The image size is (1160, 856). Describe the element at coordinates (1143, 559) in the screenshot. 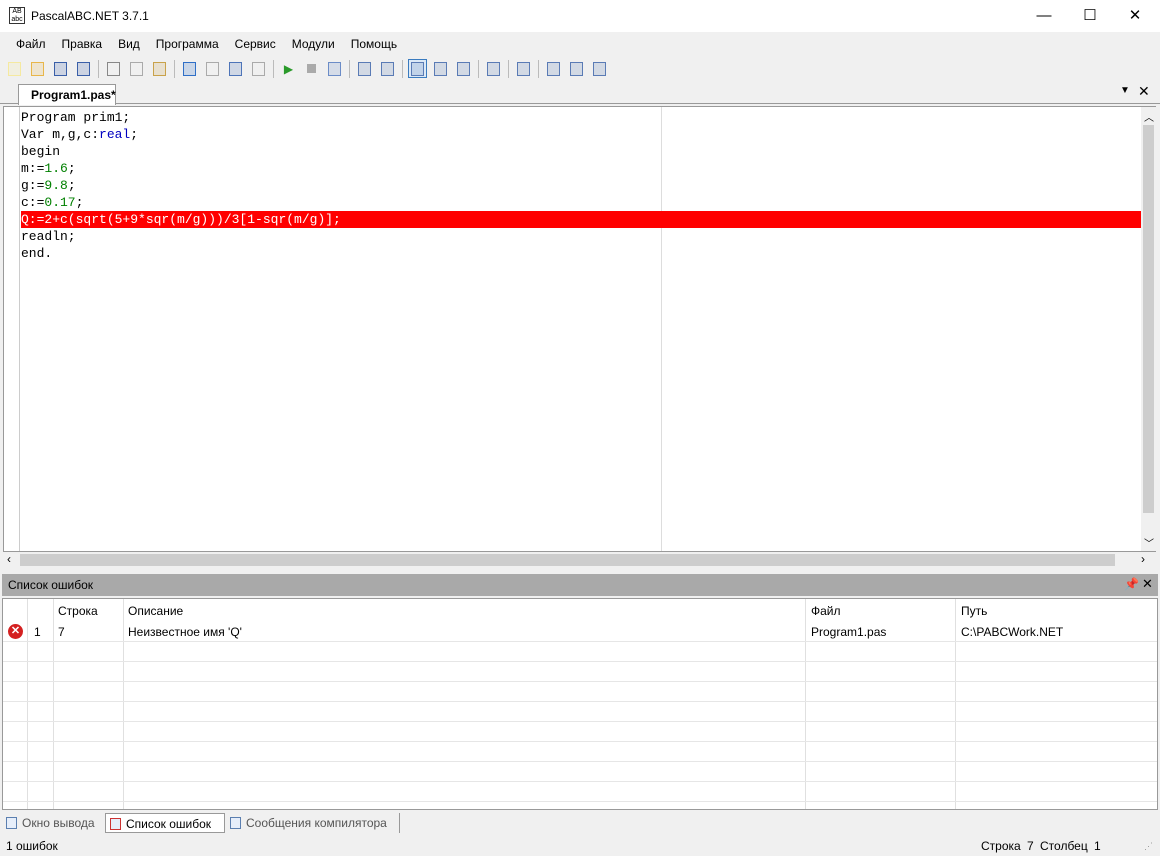

I see `scroll-right-icon: ›` at that location.